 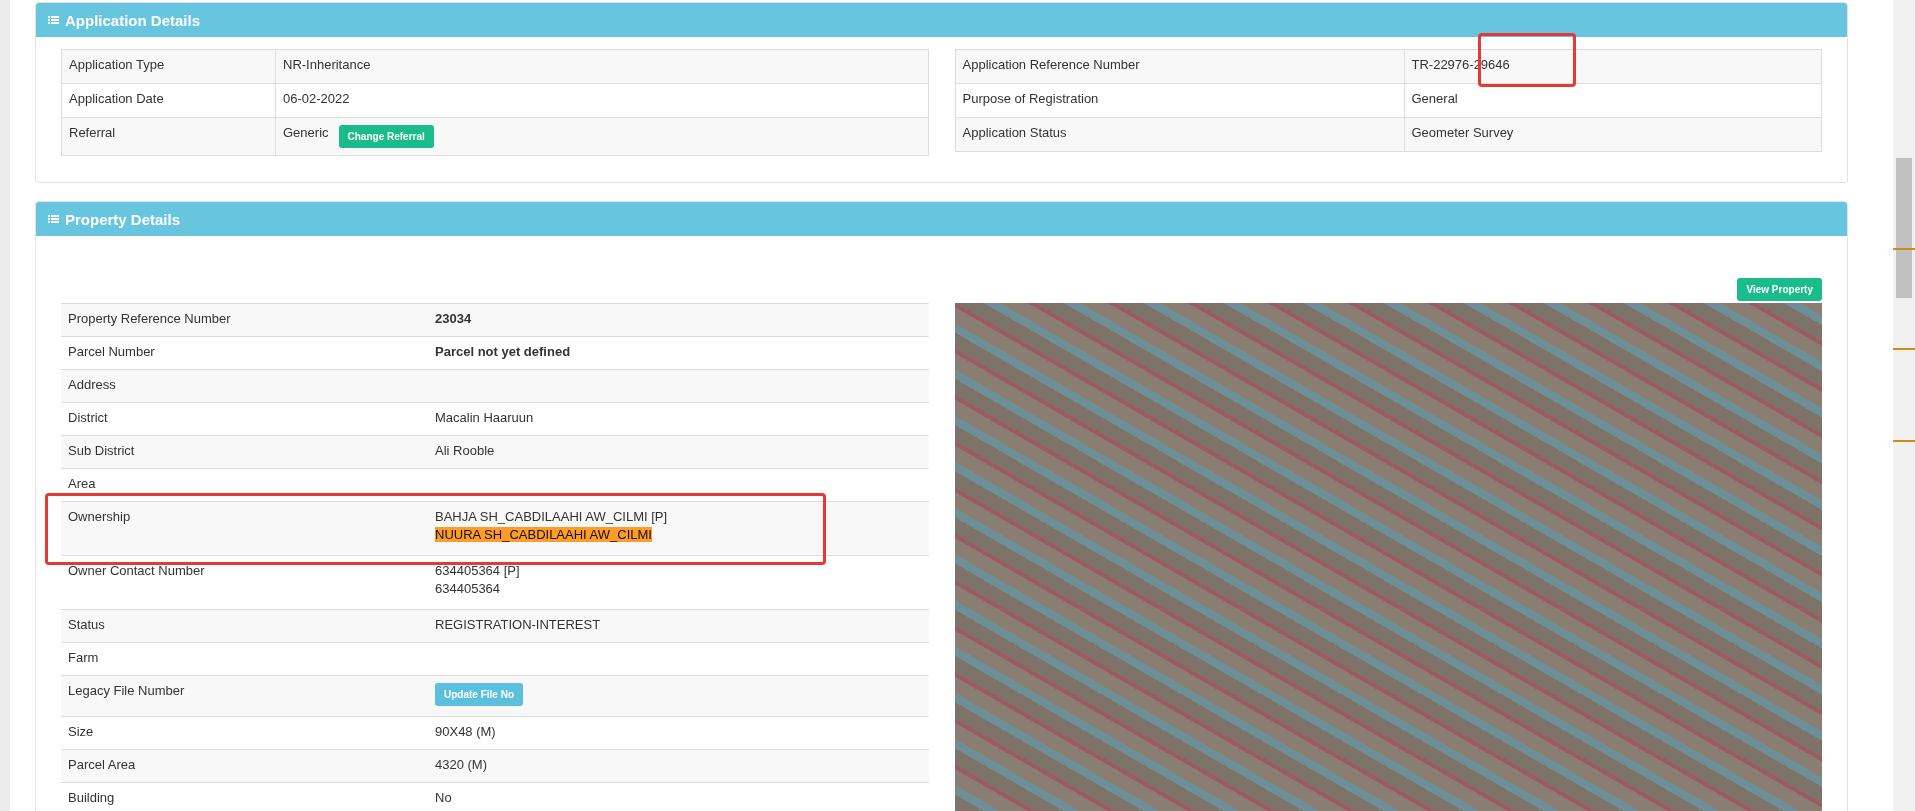 I want to click on field-value: REGISTRATION-INTEREST, so click(x=518, y=624).